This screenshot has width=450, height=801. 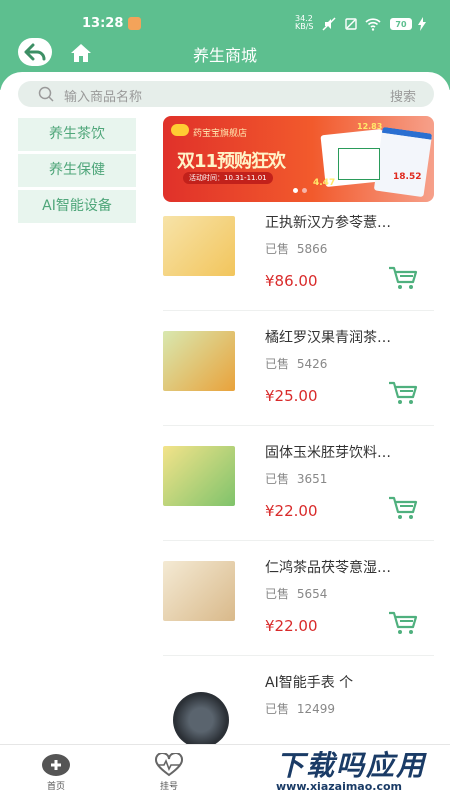 What do you see at coordinates (304, 190) in the screenshot?
I see `carousel-dot` at bounding box center [304, 190].